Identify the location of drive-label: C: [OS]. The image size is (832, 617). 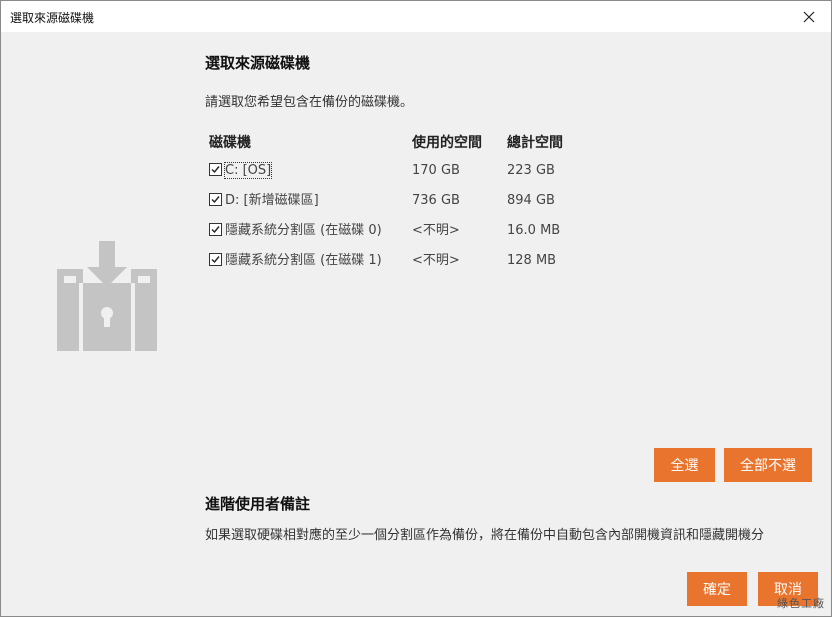
(248, 170).